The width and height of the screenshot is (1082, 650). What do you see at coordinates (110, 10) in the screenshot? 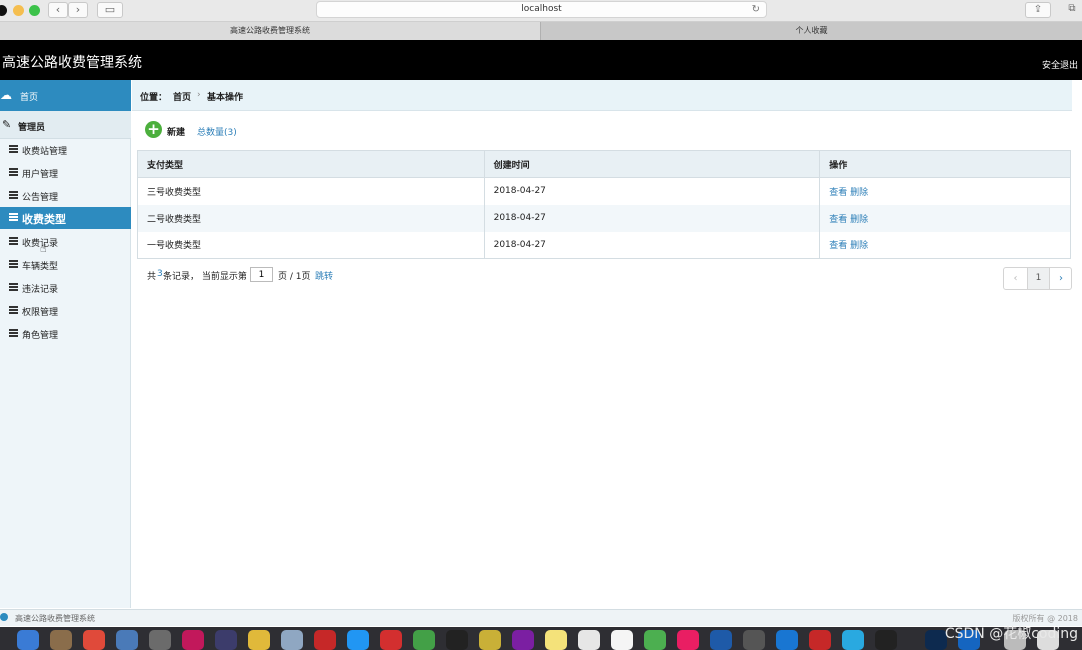
I see `sidebar-toggle-icon: ▭` at bounding box center [110, 10].